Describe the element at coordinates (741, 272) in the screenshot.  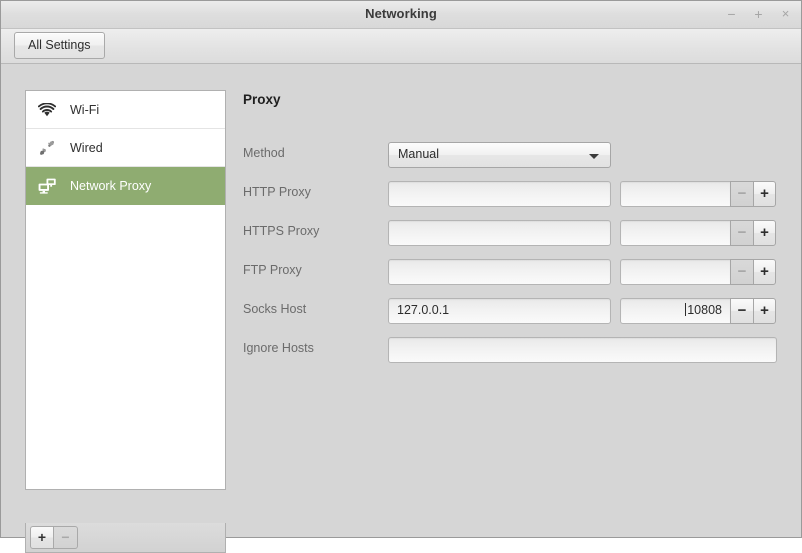
I see `ftp-proxy-port-decrement: −` at that location.